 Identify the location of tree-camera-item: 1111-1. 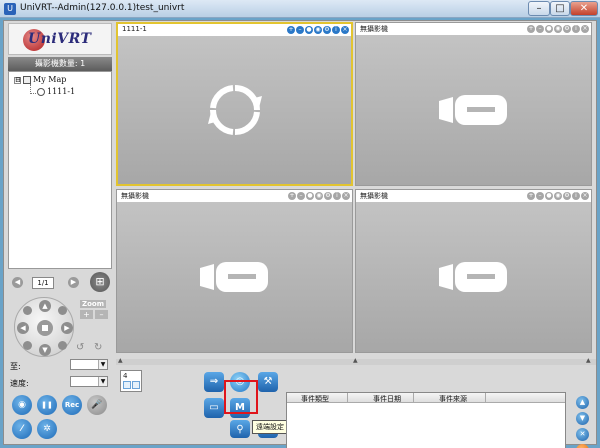
(56, 91).